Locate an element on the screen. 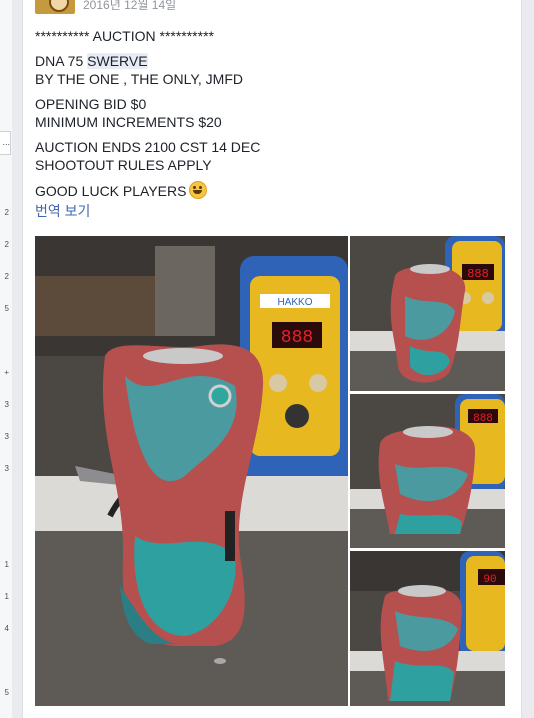 The width and height of the screenshot is (534, 718). post-line-increments: MINIMUM INCREMENTS $20 is located at coordinates (128, 122).